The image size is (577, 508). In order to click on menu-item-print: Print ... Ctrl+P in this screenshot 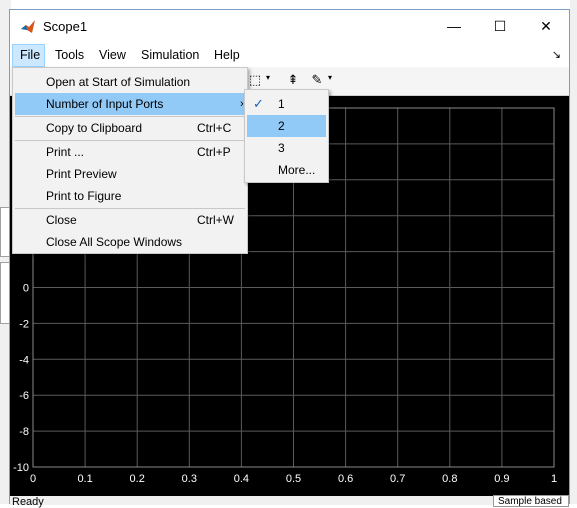, I will do `click(130, 152)`.